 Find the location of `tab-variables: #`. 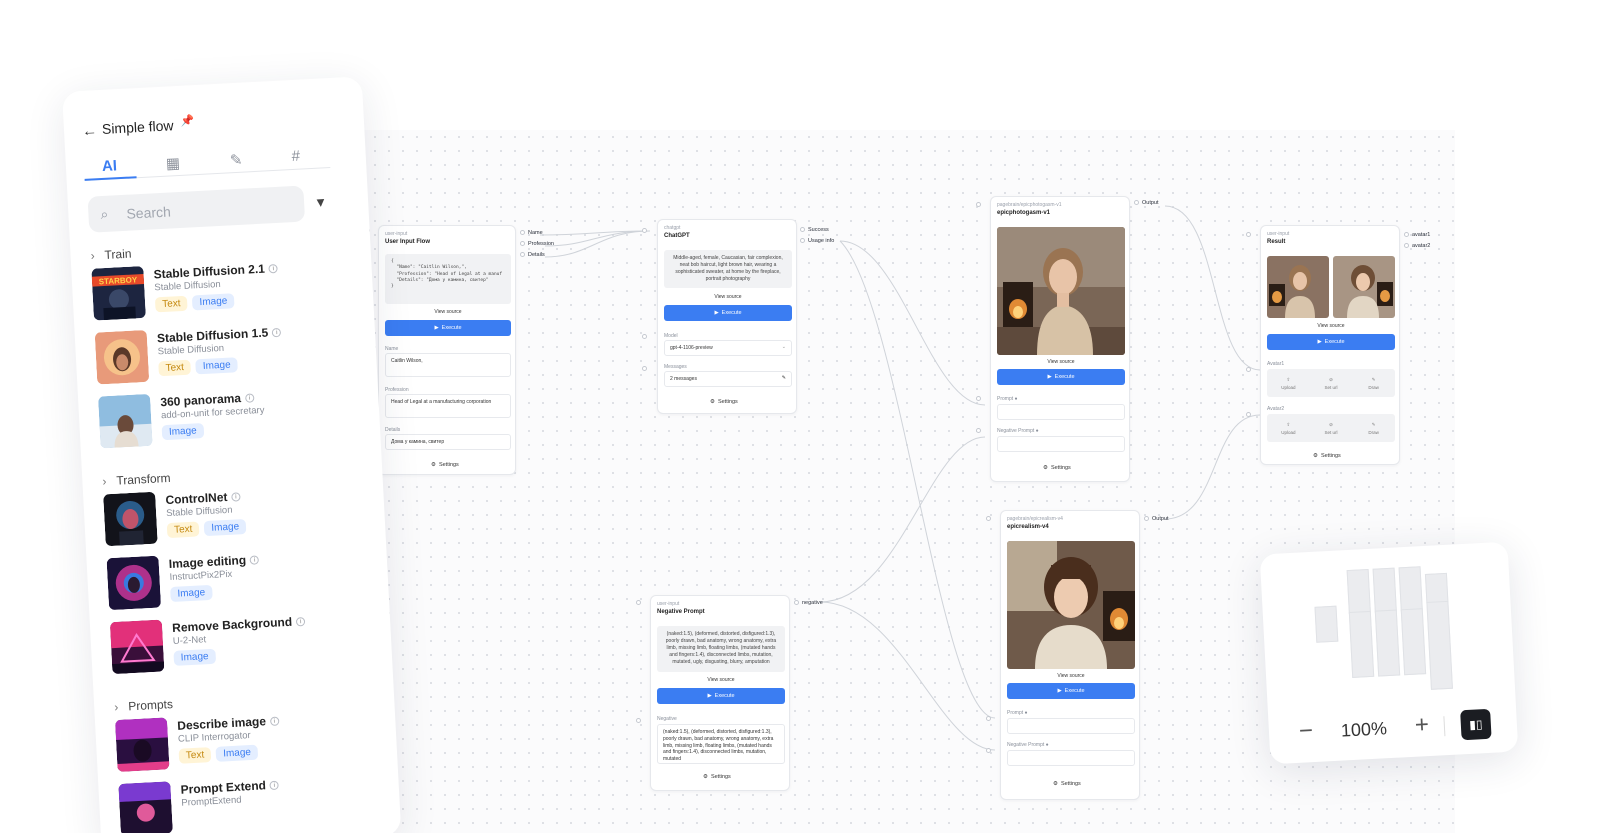

tab-variables: # is located at coordinates (295, 156).